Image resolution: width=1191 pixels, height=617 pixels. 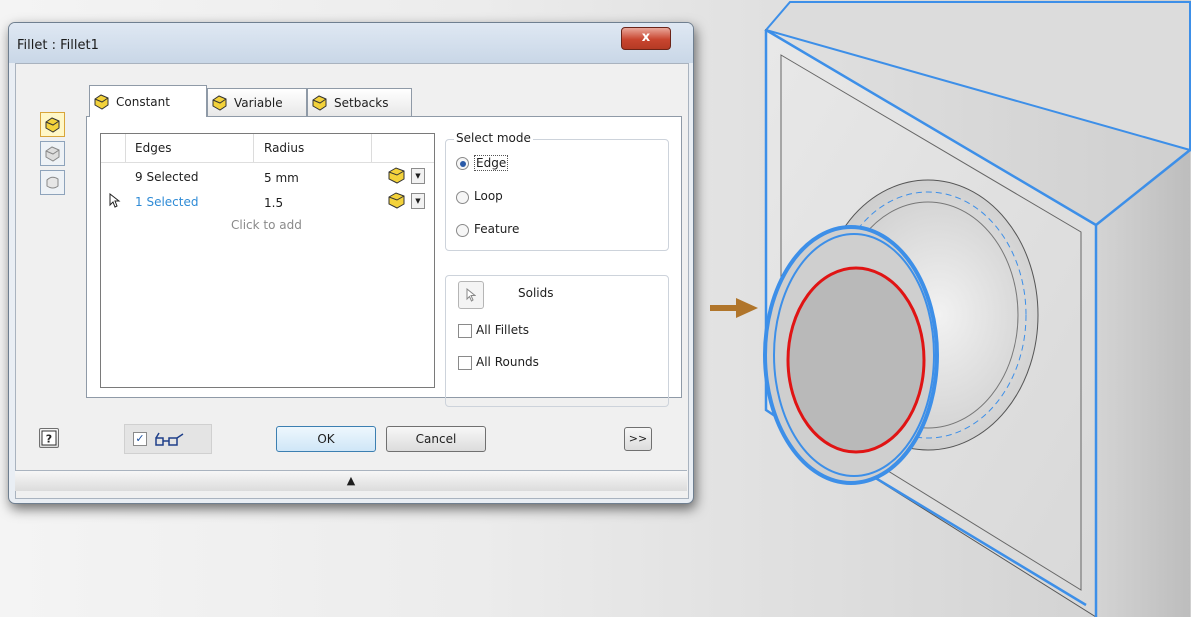 What do you see at coordinates (219, 102) in the screenshot?
I see `variable-cube-icon` at bounding box center [219, 102].